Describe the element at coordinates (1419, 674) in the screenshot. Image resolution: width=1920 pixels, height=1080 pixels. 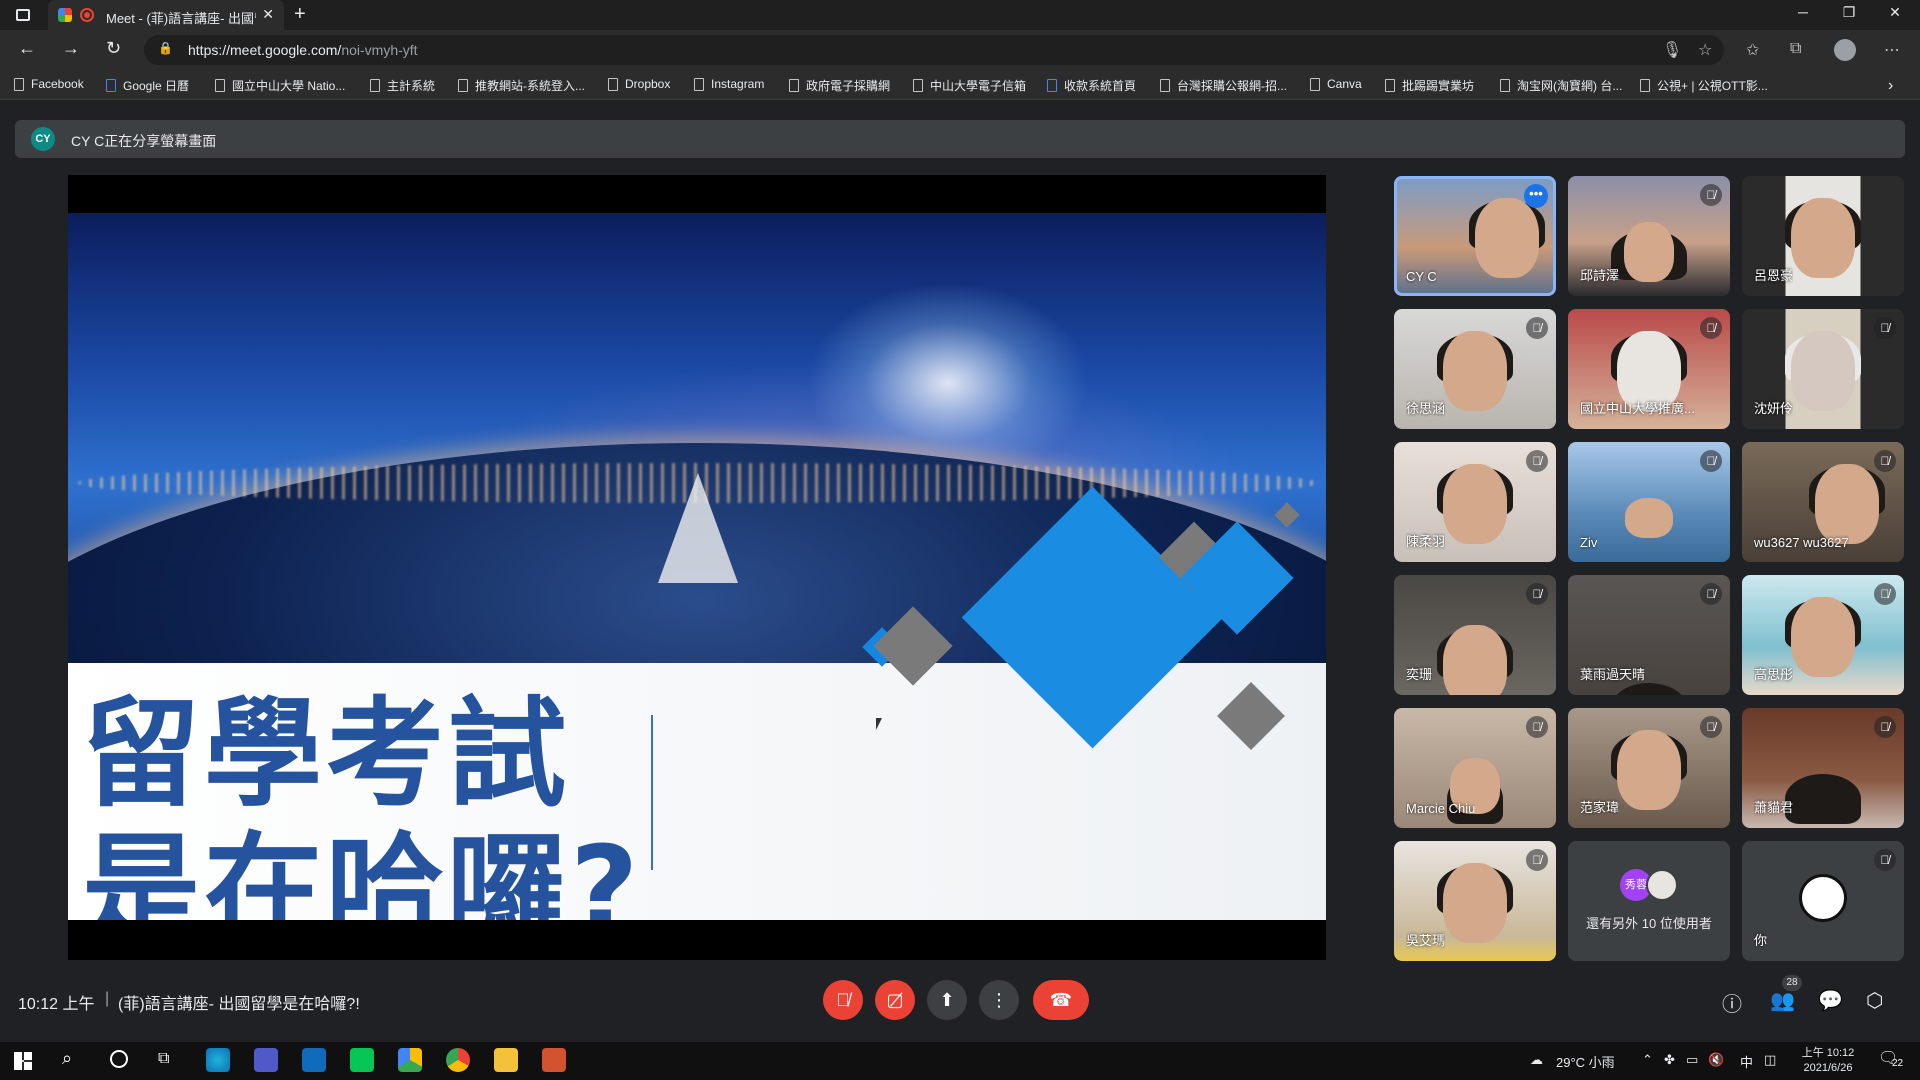
I see `participant-name: 奕珊` at that location.